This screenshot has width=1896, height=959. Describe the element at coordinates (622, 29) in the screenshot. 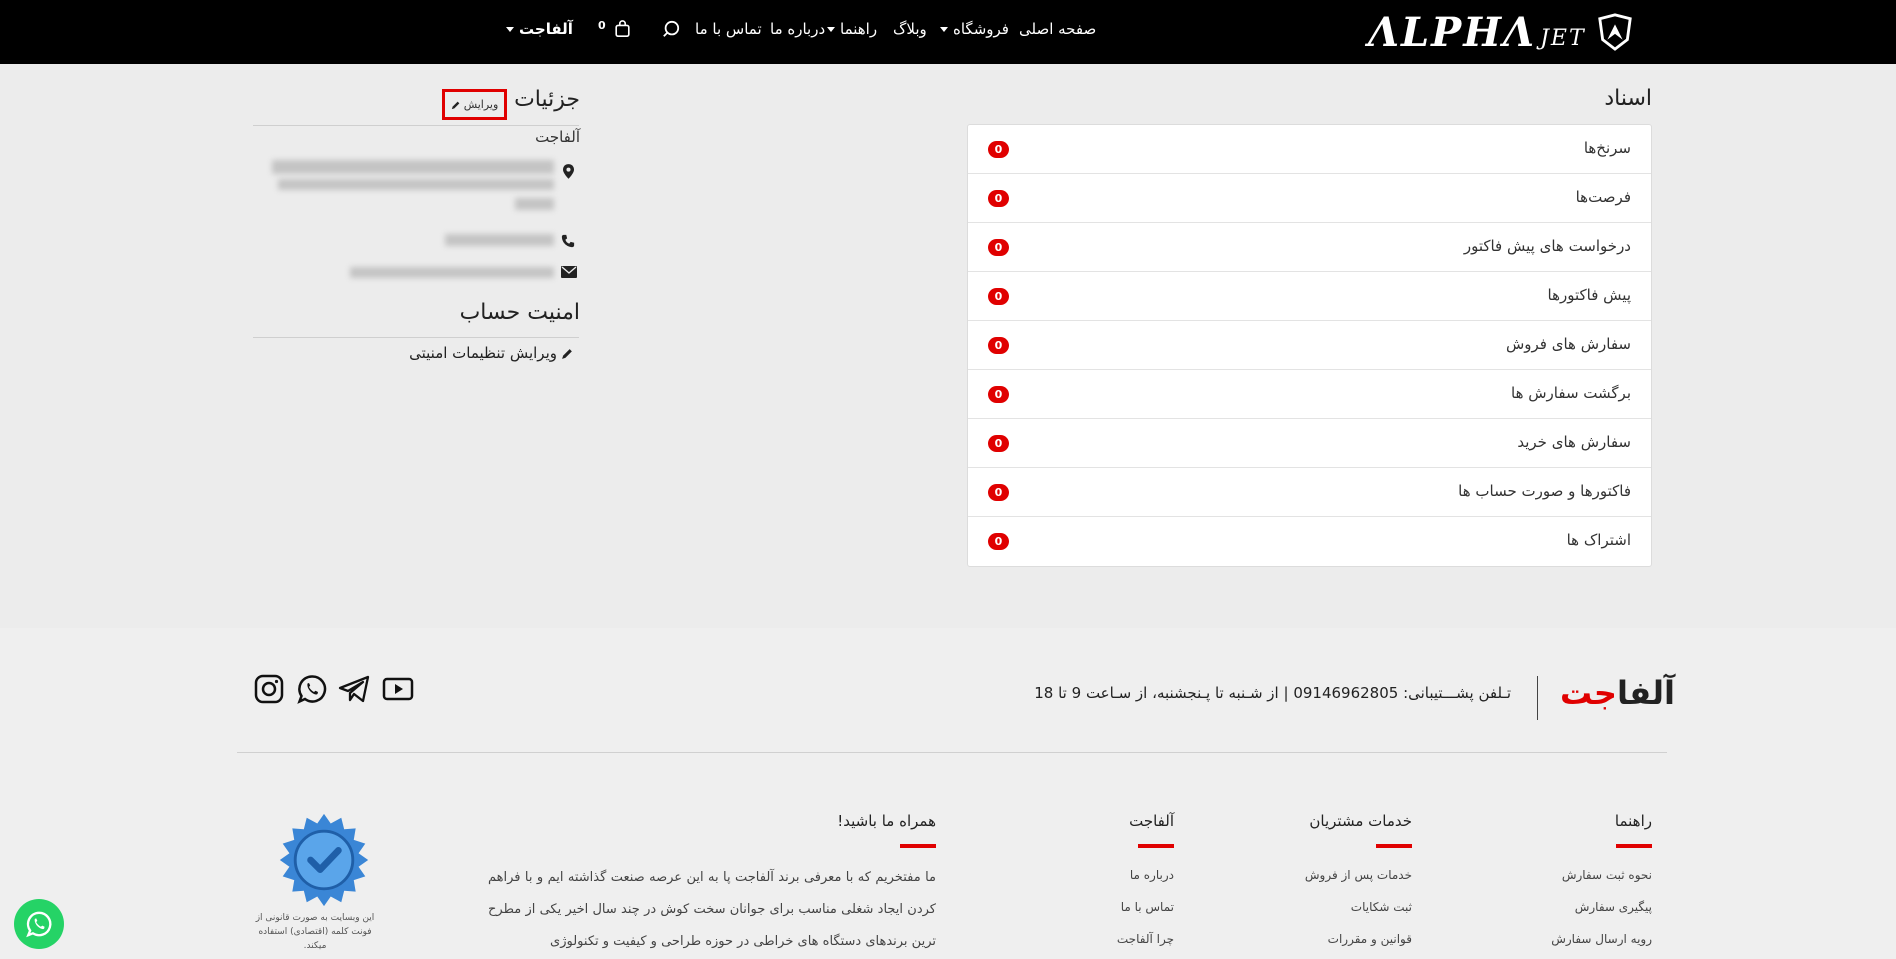

I see `cart-icon` at that location.